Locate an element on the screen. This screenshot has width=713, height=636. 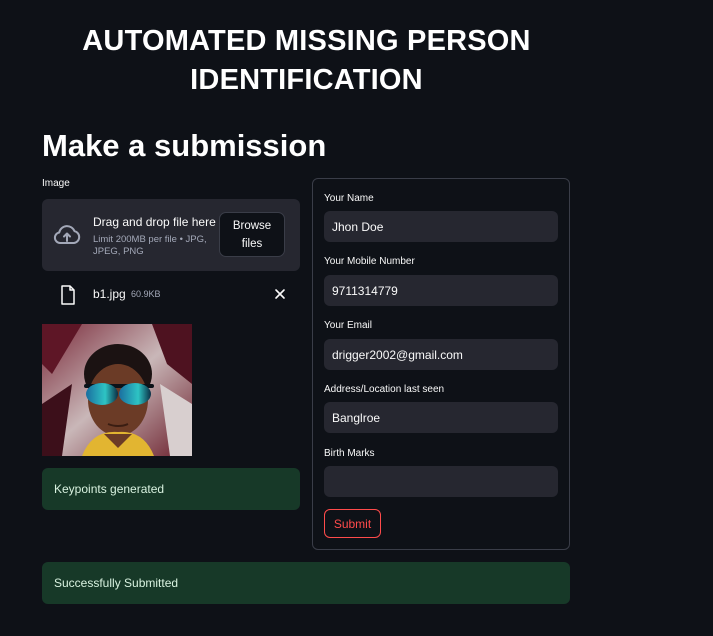
image-label: Image is located at coordinates (56, 183).